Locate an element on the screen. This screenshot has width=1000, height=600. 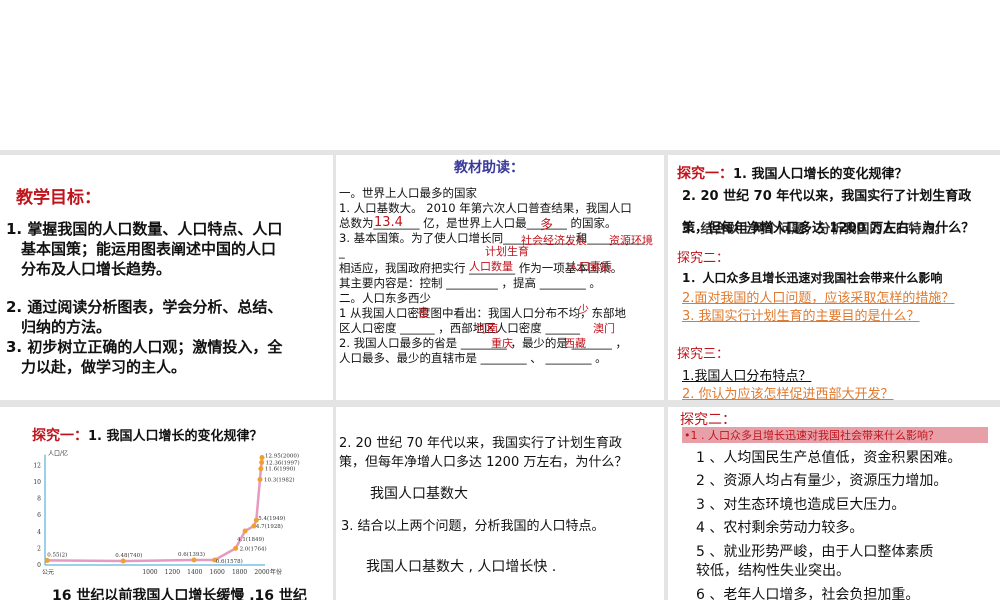
text-line: _ is located at coordinates (342, 252).